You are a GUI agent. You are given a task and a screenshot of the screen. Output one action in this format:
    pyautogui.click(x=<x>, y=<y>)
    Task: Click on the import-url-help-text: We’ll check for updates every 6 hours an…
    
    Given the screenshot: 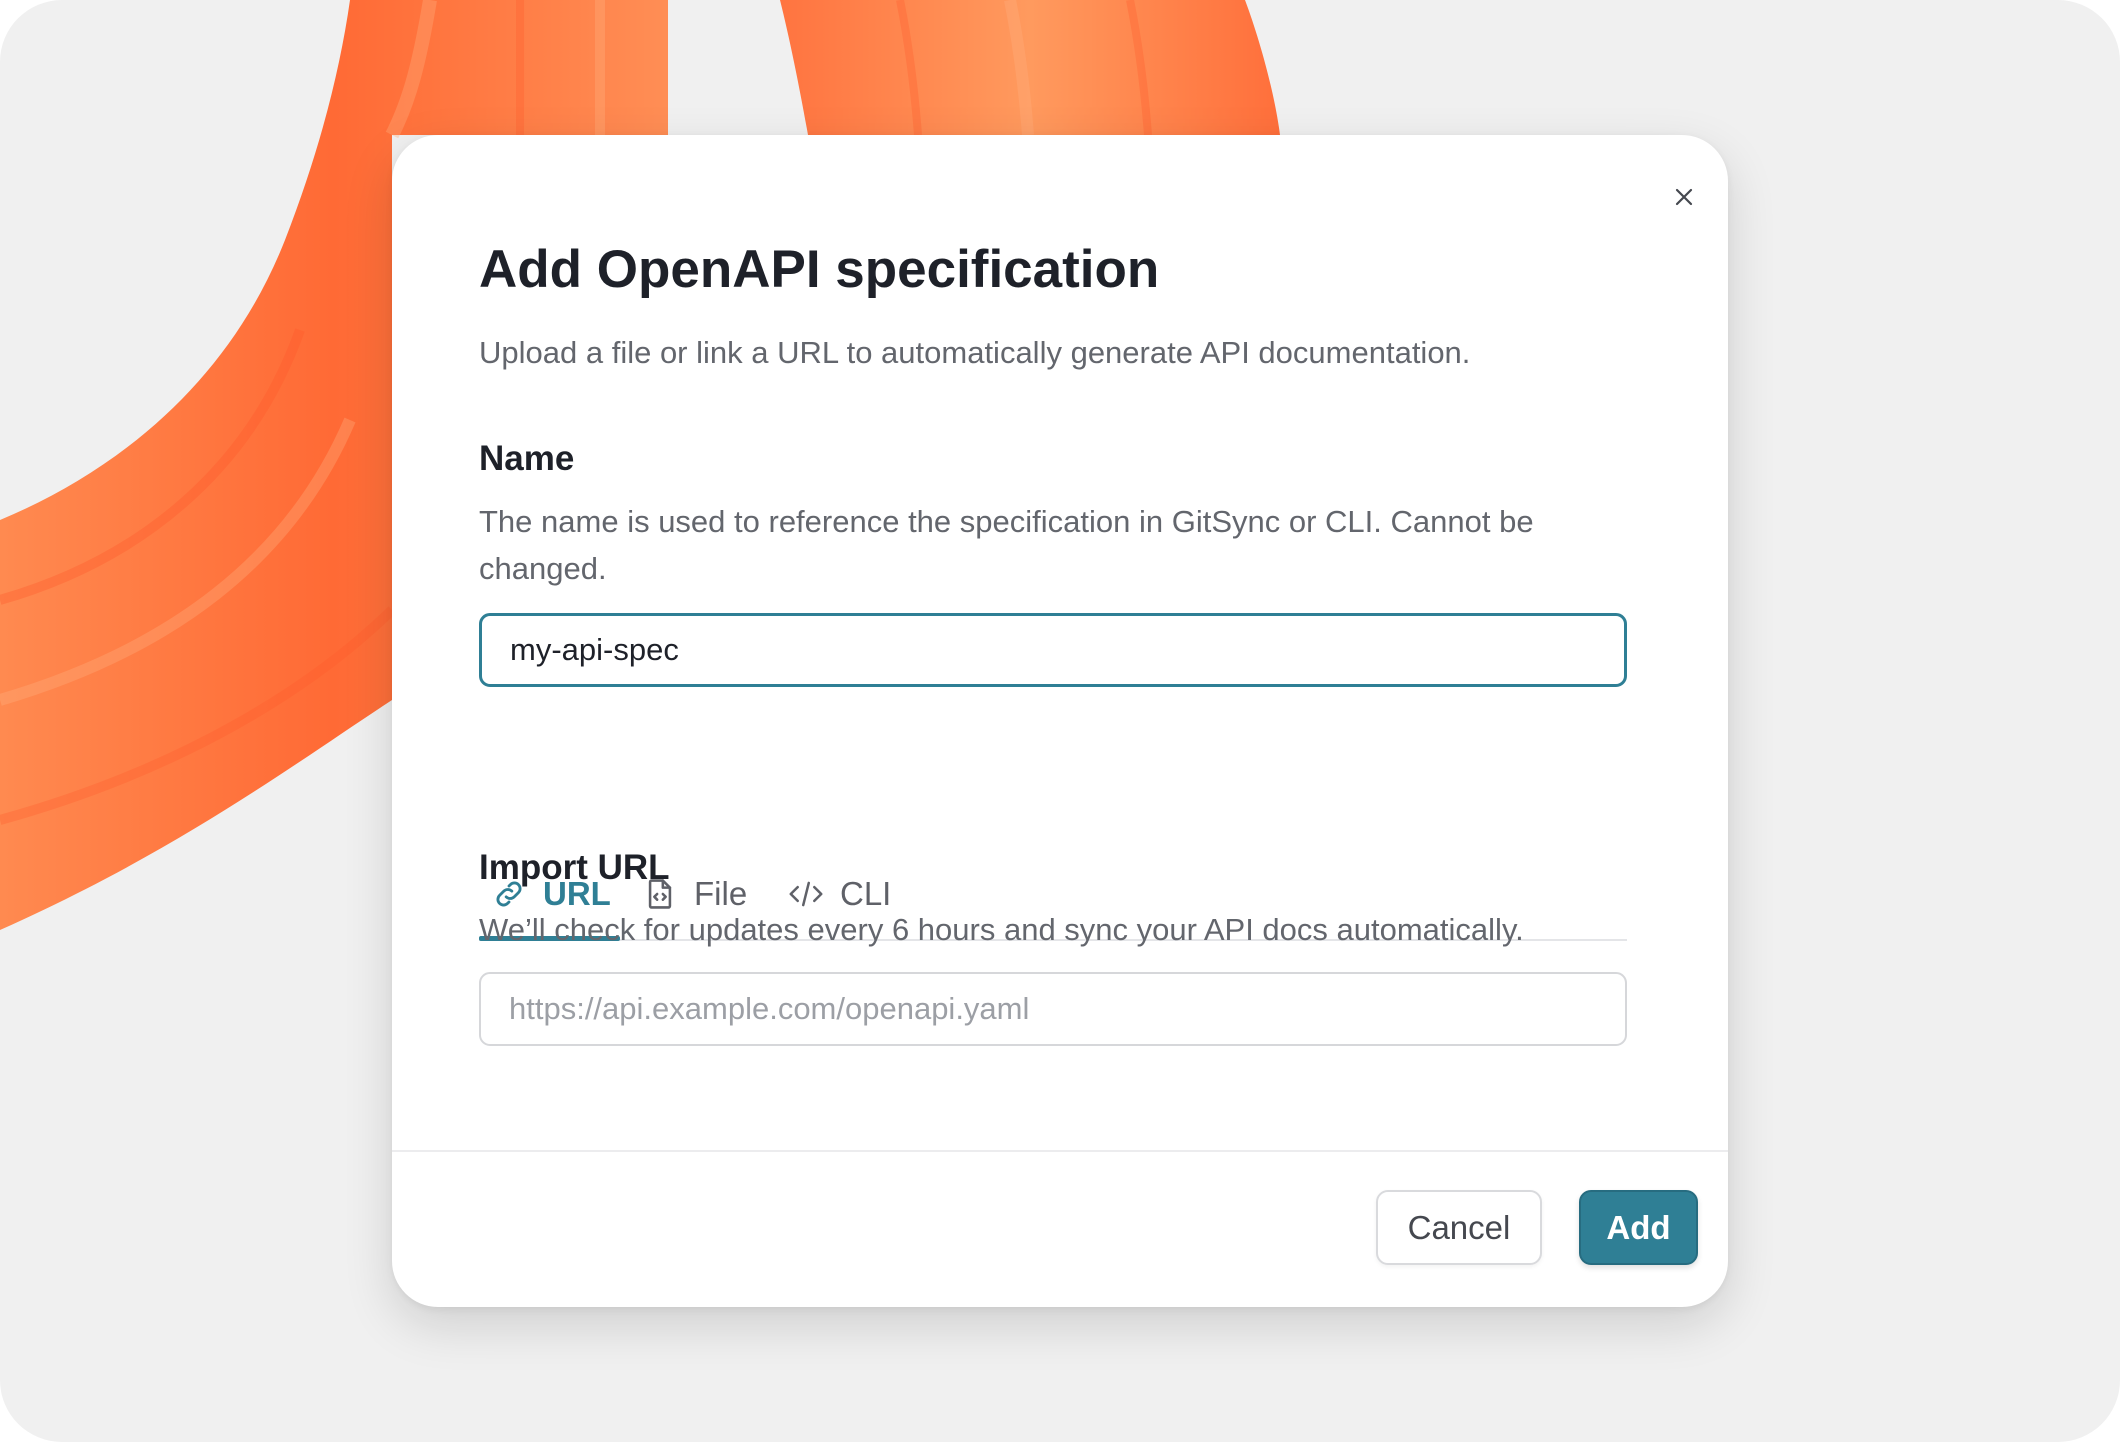 What is the action you would take?
    pyautogui.click(x=1001, y=929)
    